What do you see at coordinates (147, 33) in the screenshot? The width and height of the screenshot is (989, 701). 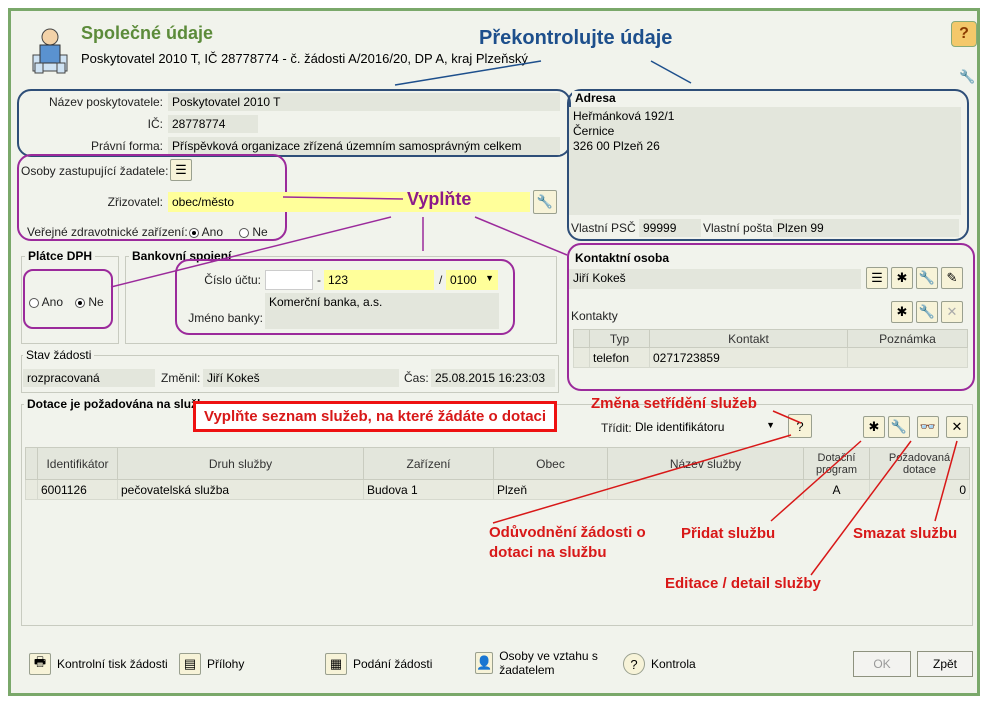 I see `page-title: Společné údaje` at bounding box center [147, 33].